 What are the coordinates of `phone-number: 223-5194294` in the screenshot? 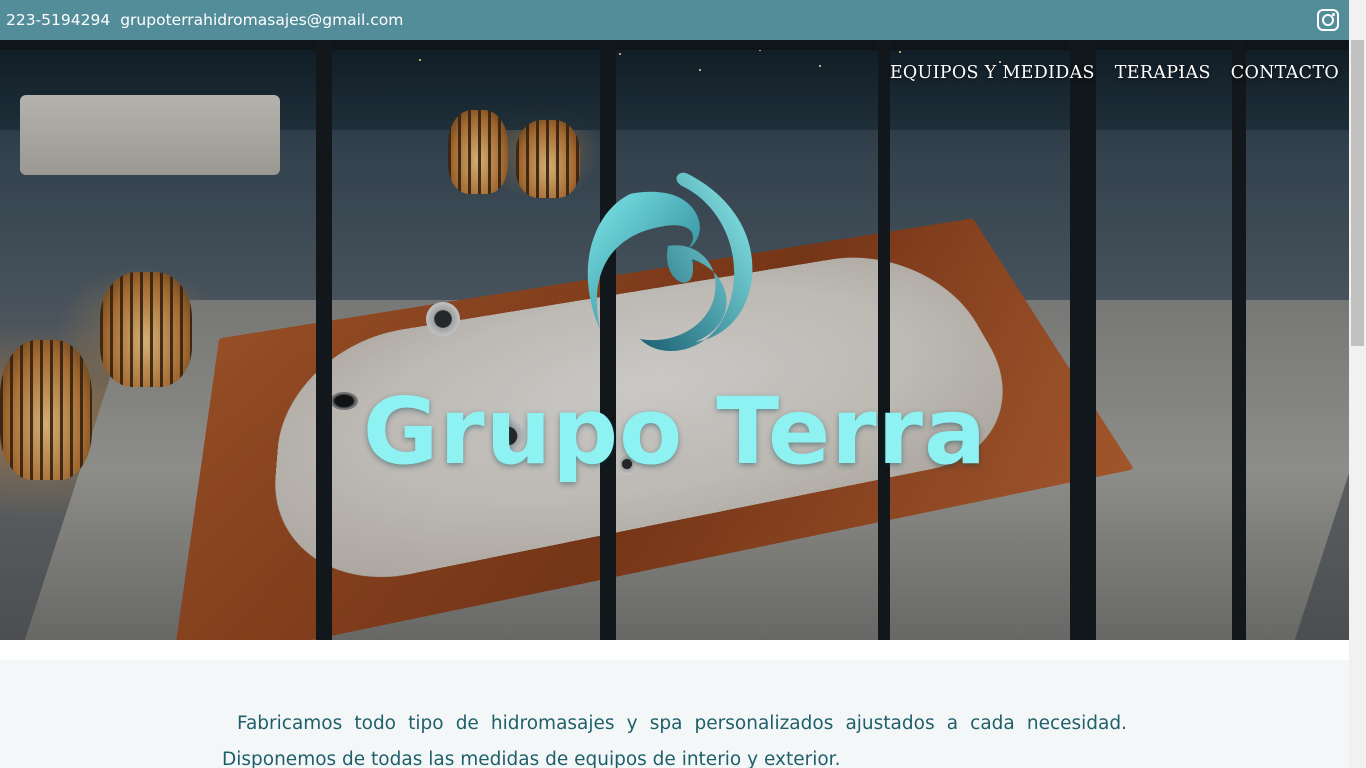 It's located at (58, 20).